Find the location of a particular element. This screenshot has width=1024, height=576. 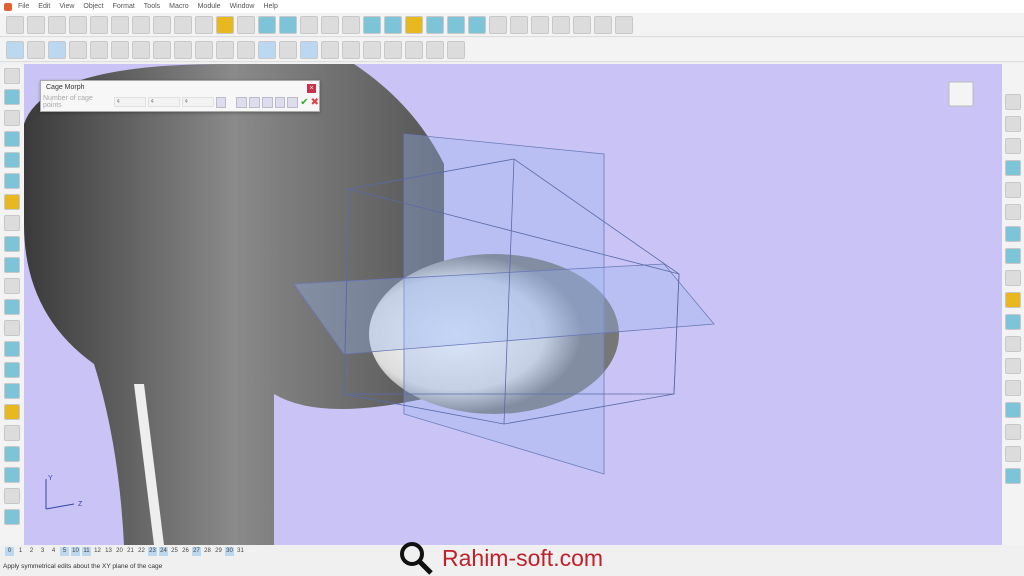

layer-12: 12 is located at coordinates (97, 551).